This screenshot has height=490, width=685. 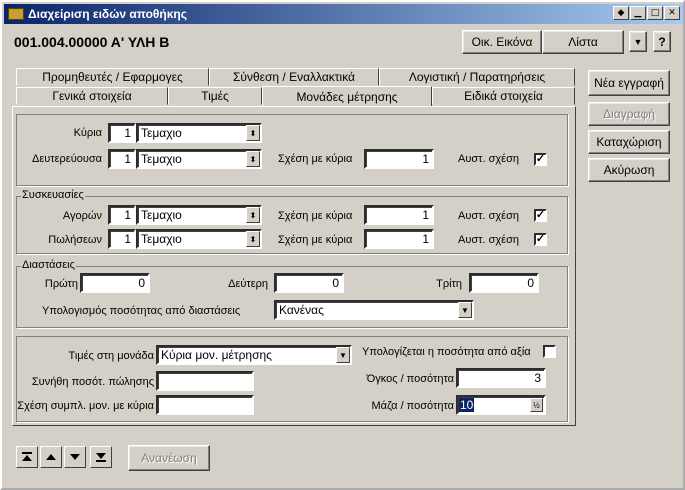 I want to click on dimensions-title: Διαστάσεις, so click(x=48, y=265).